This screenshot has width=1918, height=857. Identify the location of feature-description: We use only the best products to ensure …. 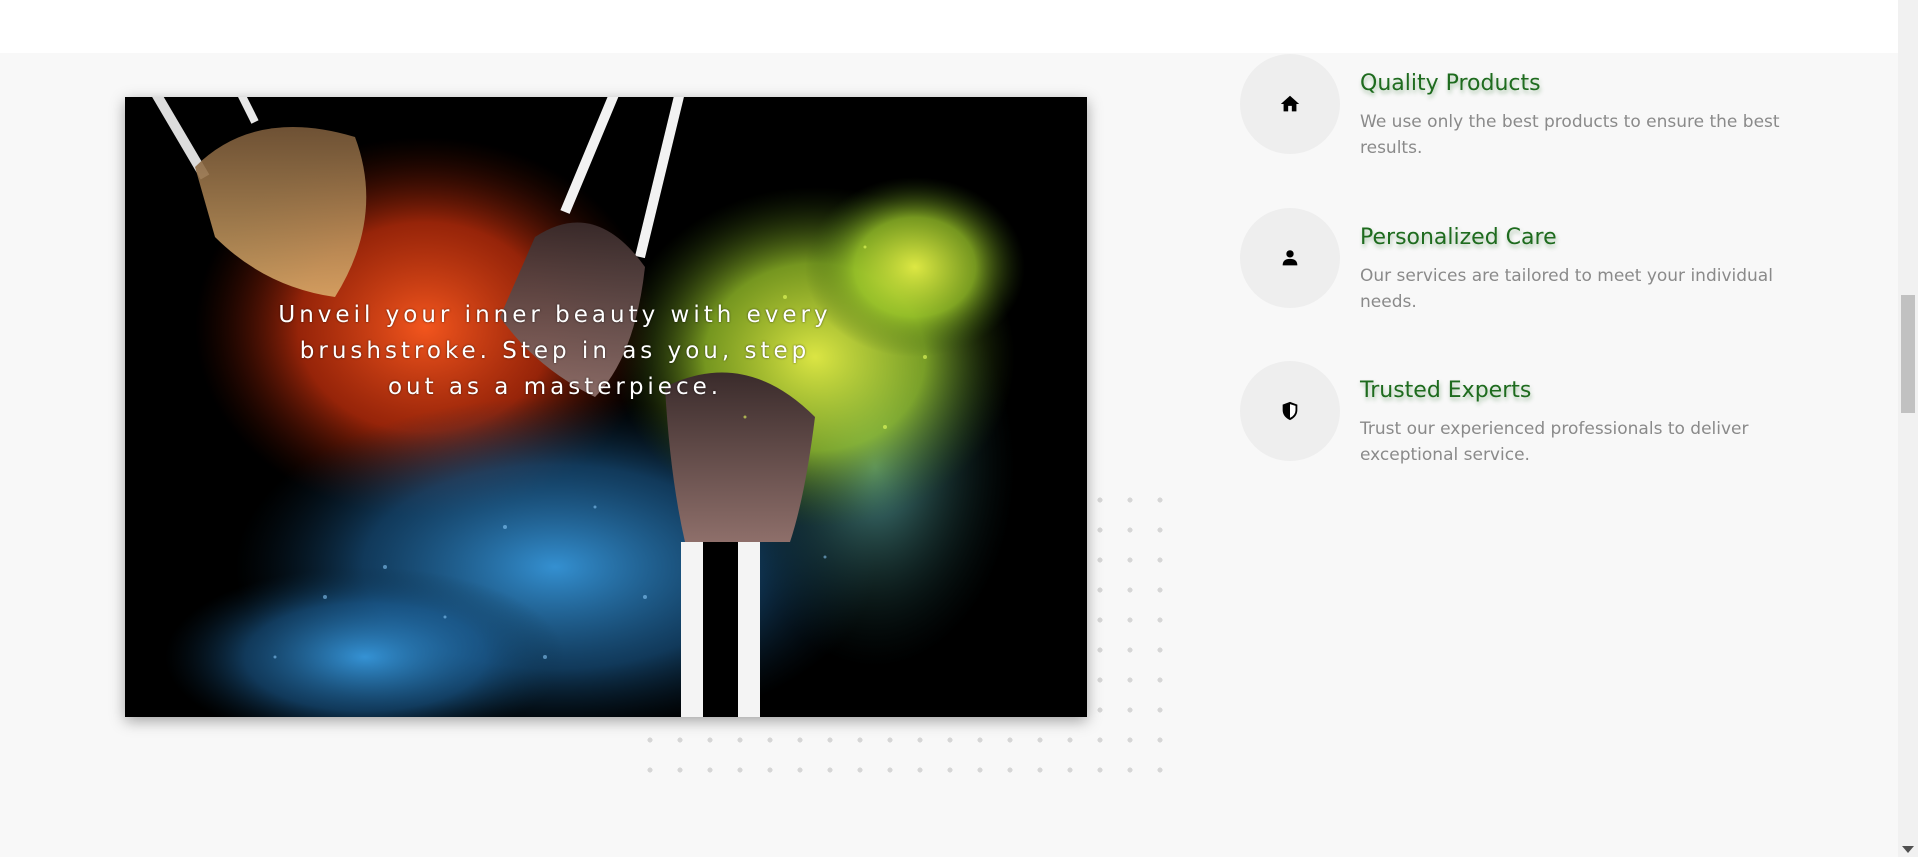
(1570, 135).